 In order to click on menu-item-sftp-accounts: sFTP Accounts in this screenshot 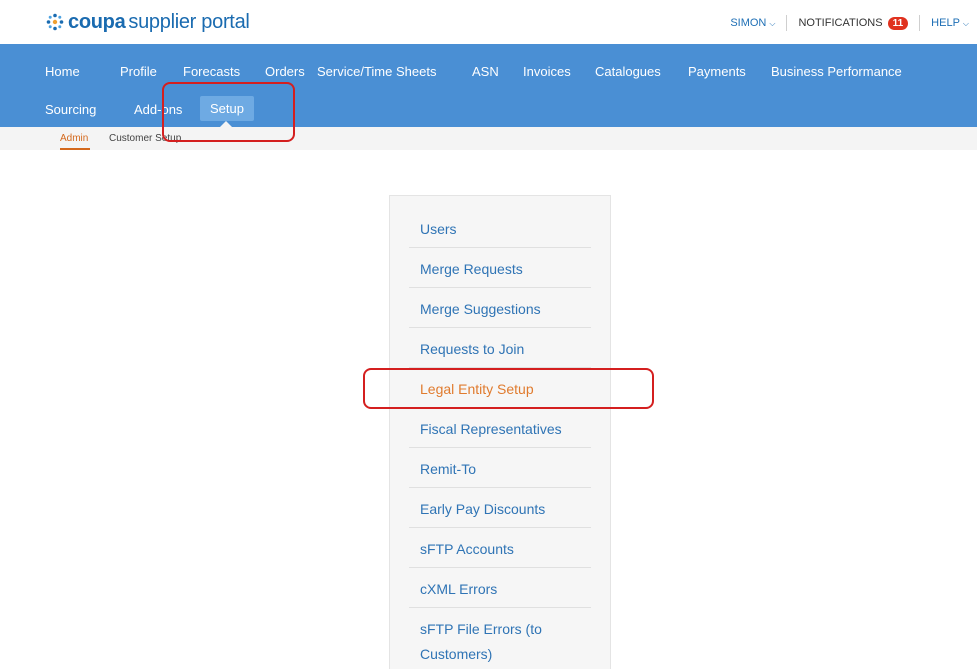, I will do `click(467, 549)`.